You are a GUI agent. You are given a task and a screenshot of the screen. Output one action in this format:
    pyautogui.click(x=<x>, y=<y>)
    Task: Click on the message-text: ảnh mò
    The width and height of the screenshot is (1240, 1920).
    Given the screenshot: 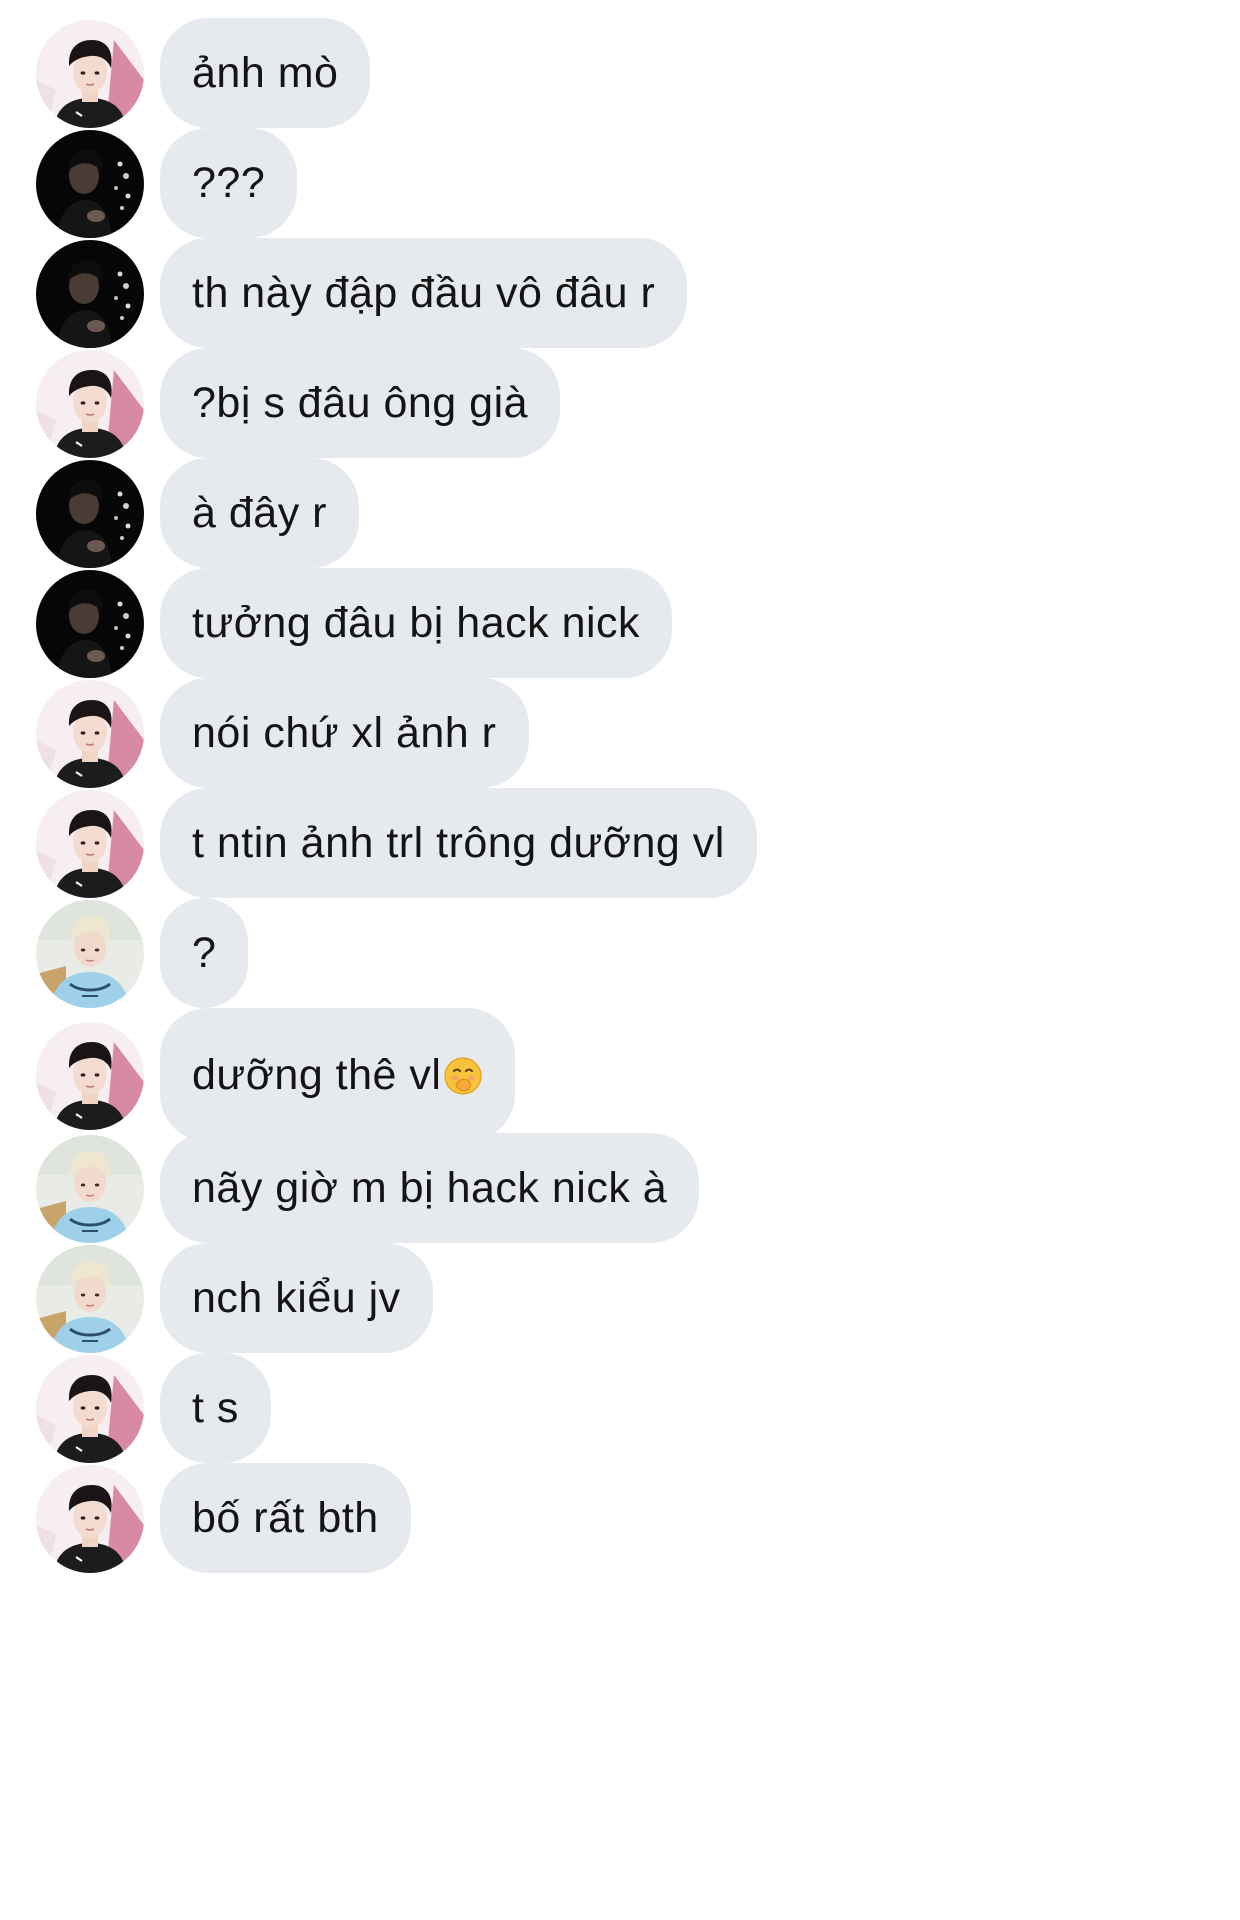 What is the action you would take?
    pyautogui.click(x=265, y=73)
    